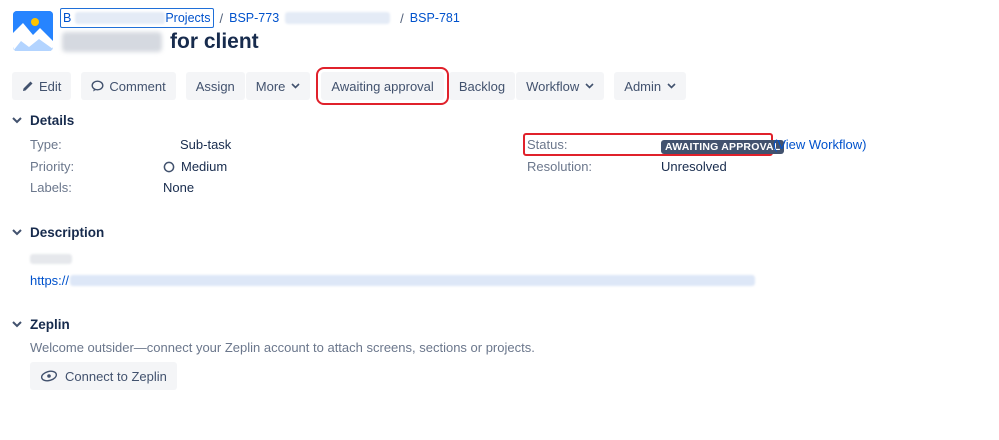 This screenshot has height=440, width=999. I want to click on edit-button-label: Edit, so click(50, 86).